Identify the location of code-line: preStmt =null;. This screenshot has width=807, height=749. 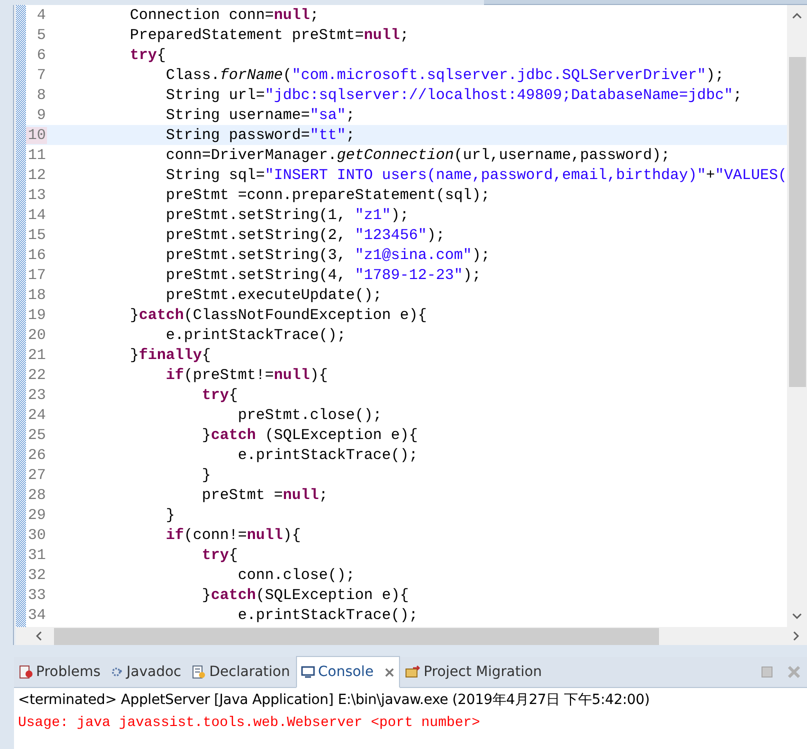
(264, 495).